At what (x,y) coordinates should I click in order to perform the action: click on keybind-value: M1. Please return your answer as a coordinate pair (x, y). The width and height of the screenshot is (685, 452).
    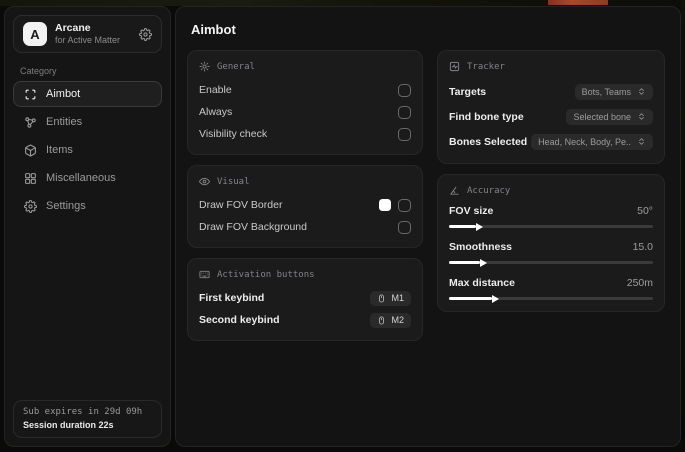
    Looking at the image, I should click on (397, 298).